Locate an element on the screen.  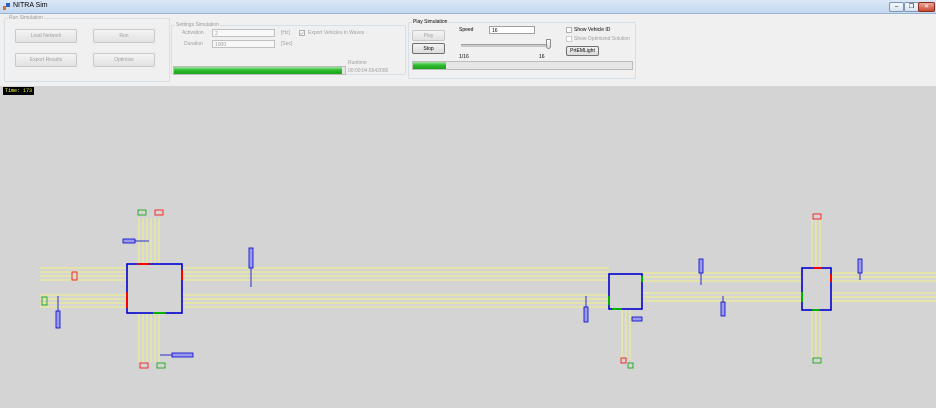
print-emlight-button: PrtEMLight is located at coordinates (582, 51).